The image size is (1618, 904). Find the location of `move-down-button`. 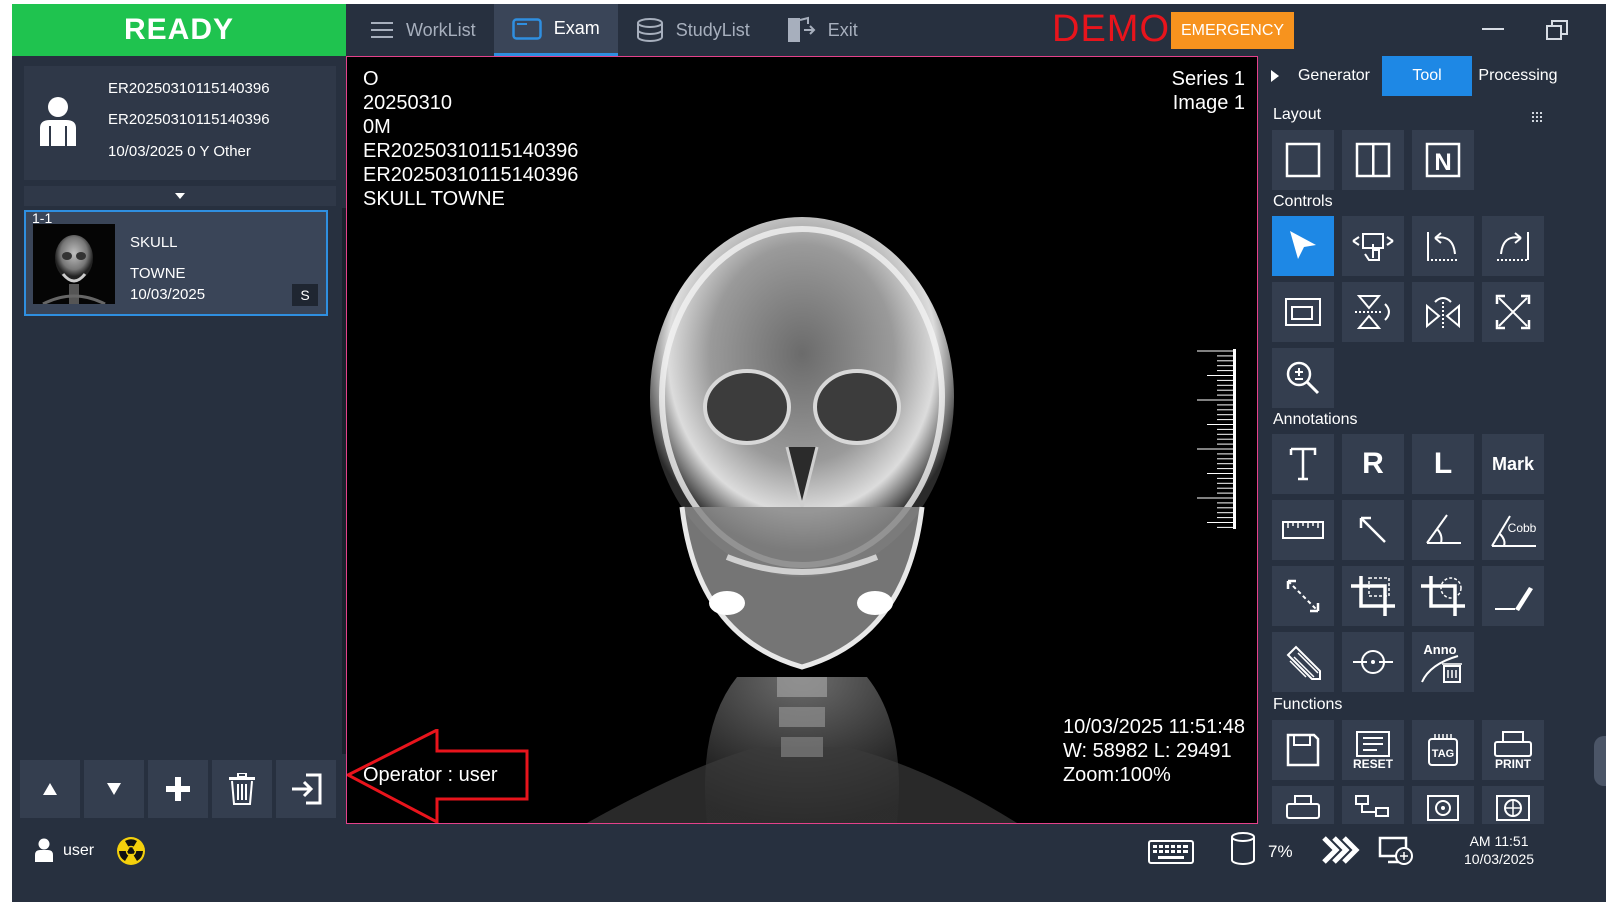

move-down-button is located at coordinates (114, 789).